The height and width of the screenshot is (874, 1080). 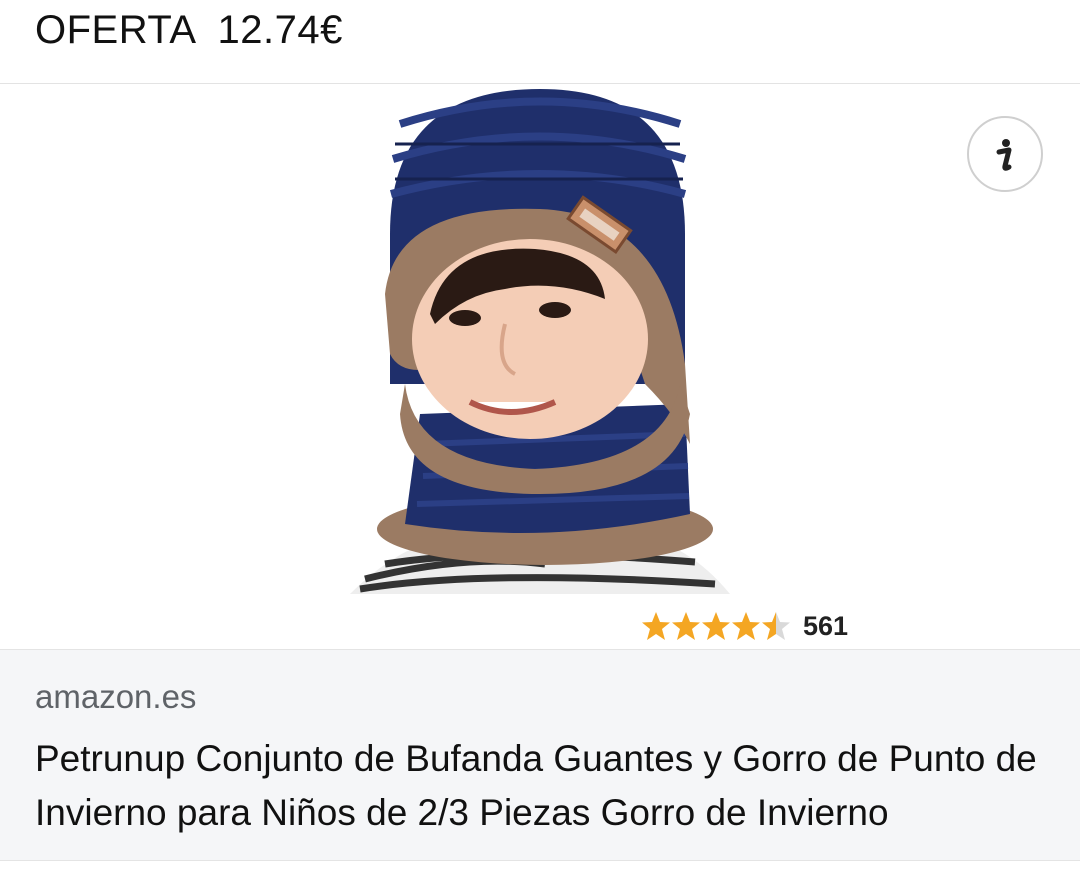 I want to click on offer-price-text: OFERTA 12.74€, so click(x=189, y=30).